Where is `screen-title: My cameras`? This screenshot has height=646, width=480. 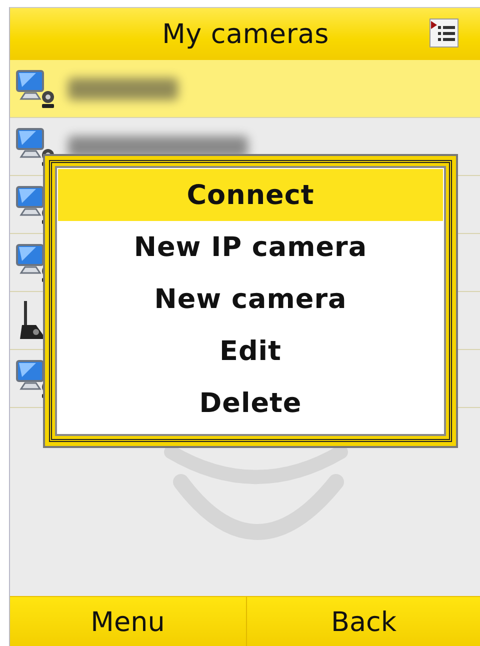
screen-title: My cameras is located at coordinates (245, 34).